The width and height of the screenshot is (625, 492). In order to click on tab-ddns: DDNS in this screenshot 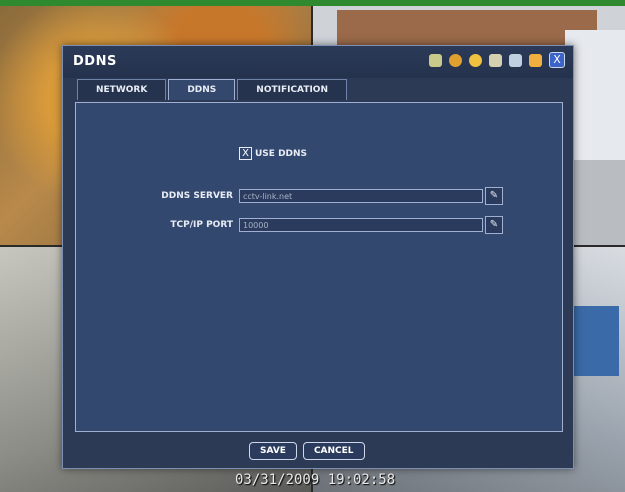, I will do `click(202, 89)`.